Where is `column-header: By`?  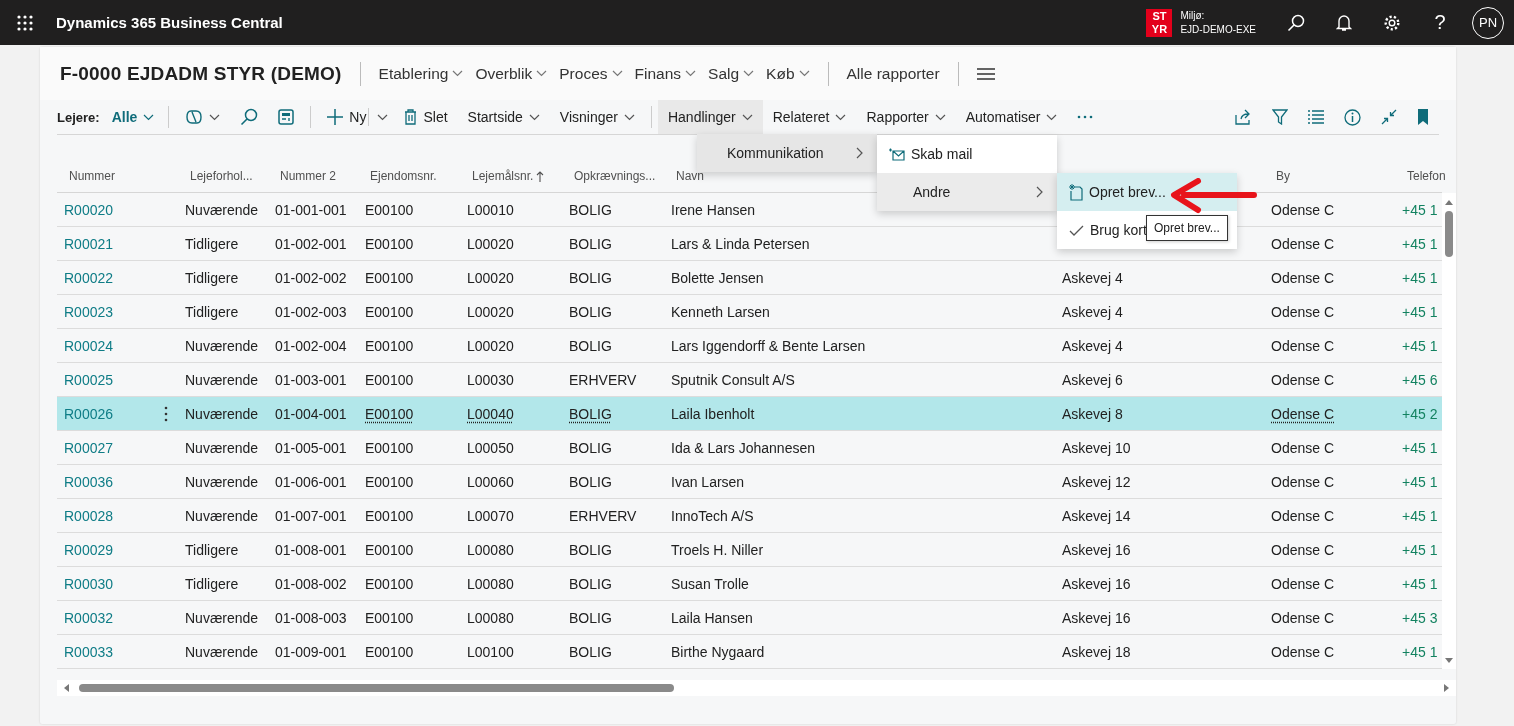
column-header: By is located at coordinates (1280, 176).